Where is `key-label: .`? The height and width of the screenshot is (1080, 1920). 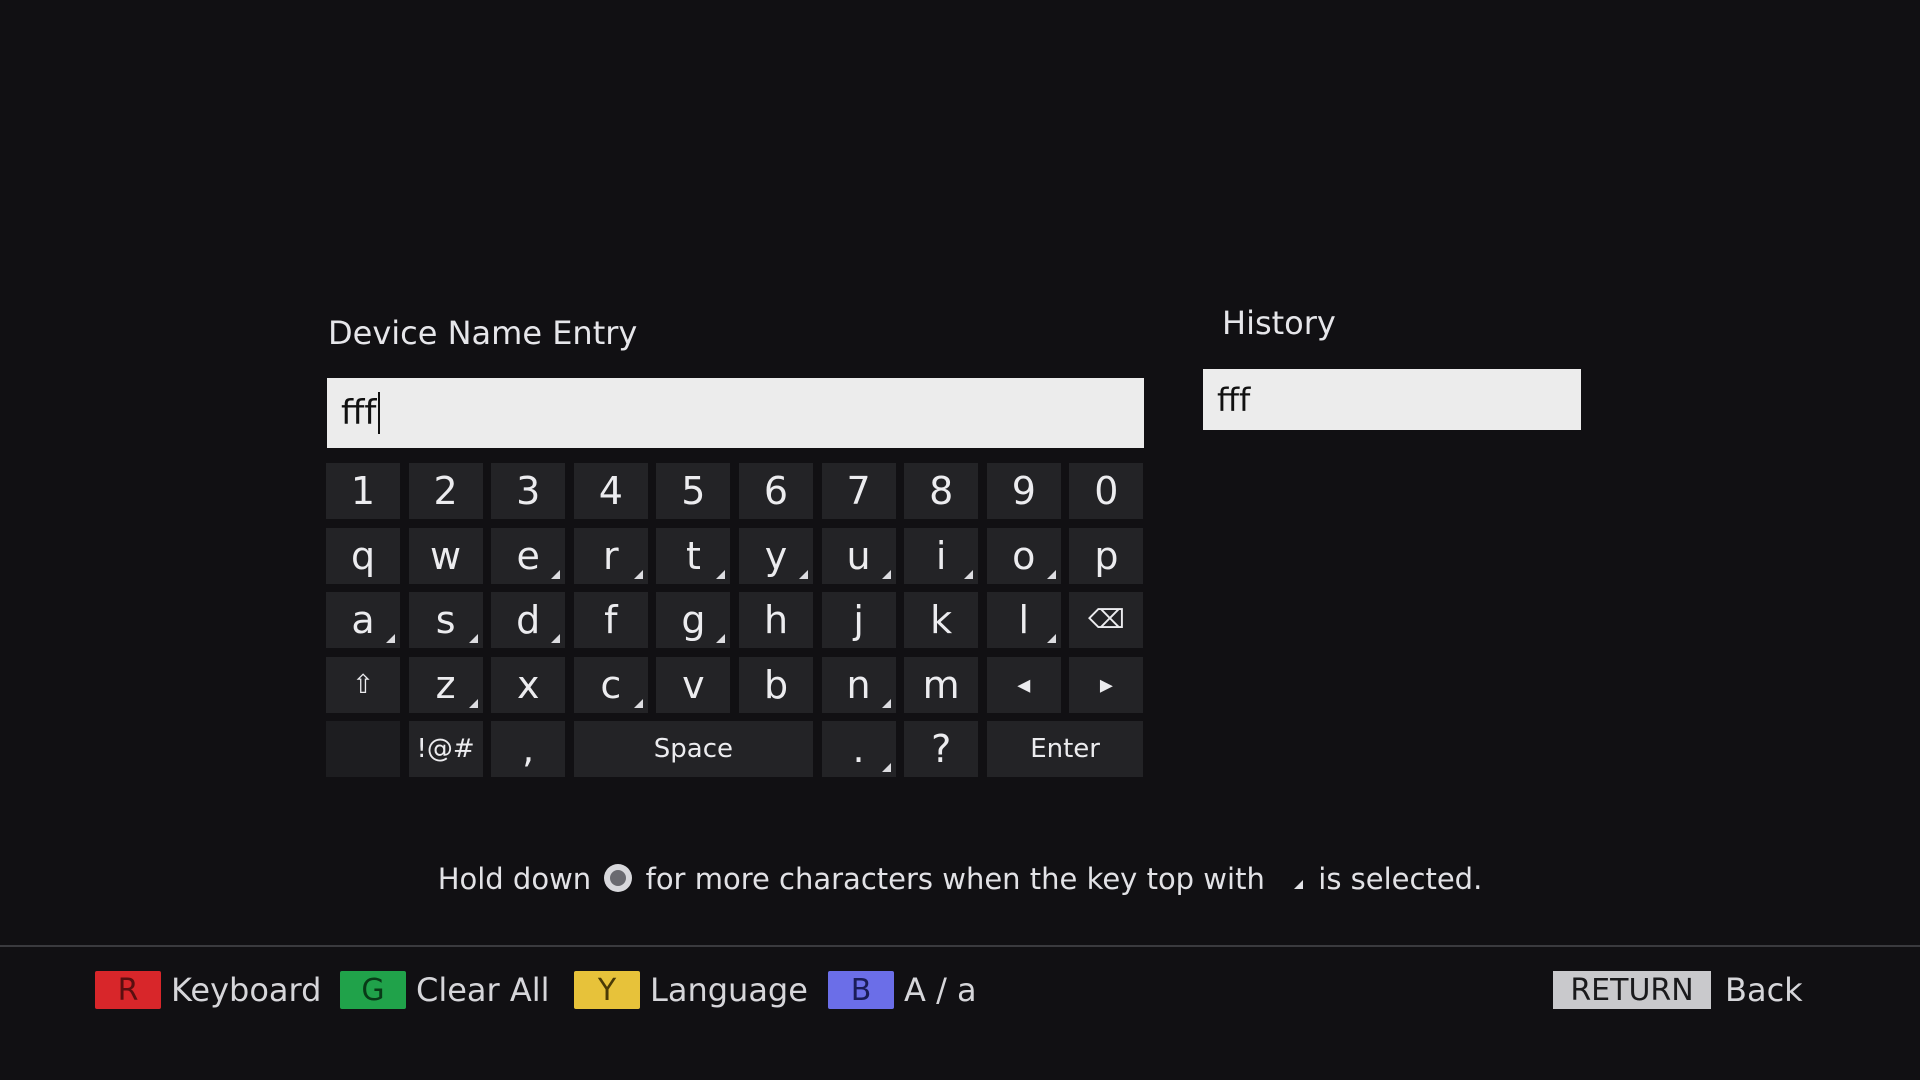 key-label: . is located at coordinates (858, 749).